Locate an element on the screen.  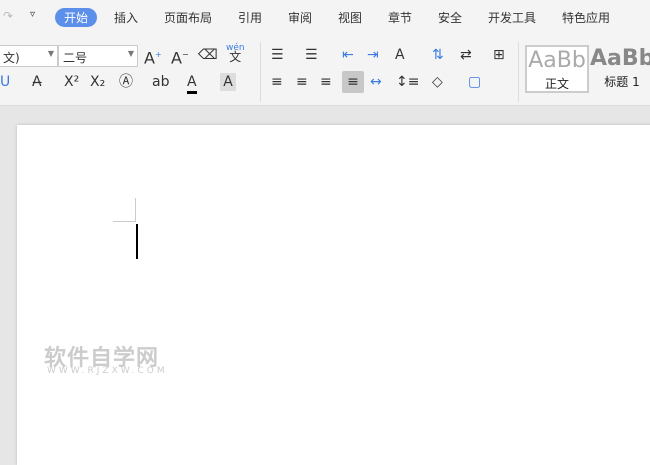
tab-view: 视图 is located at coordinates (350, 17).